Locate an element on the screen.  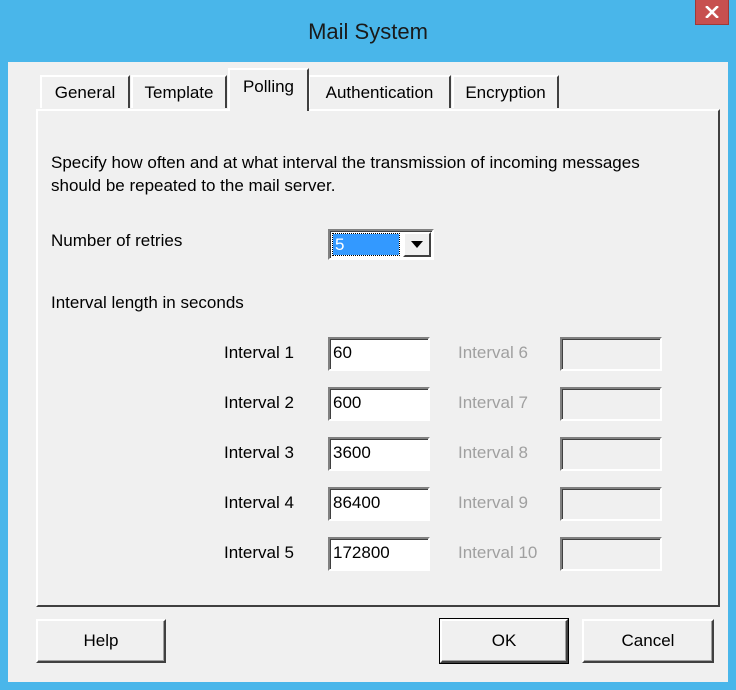
interval-8-input is located at coordinates (611, 454).